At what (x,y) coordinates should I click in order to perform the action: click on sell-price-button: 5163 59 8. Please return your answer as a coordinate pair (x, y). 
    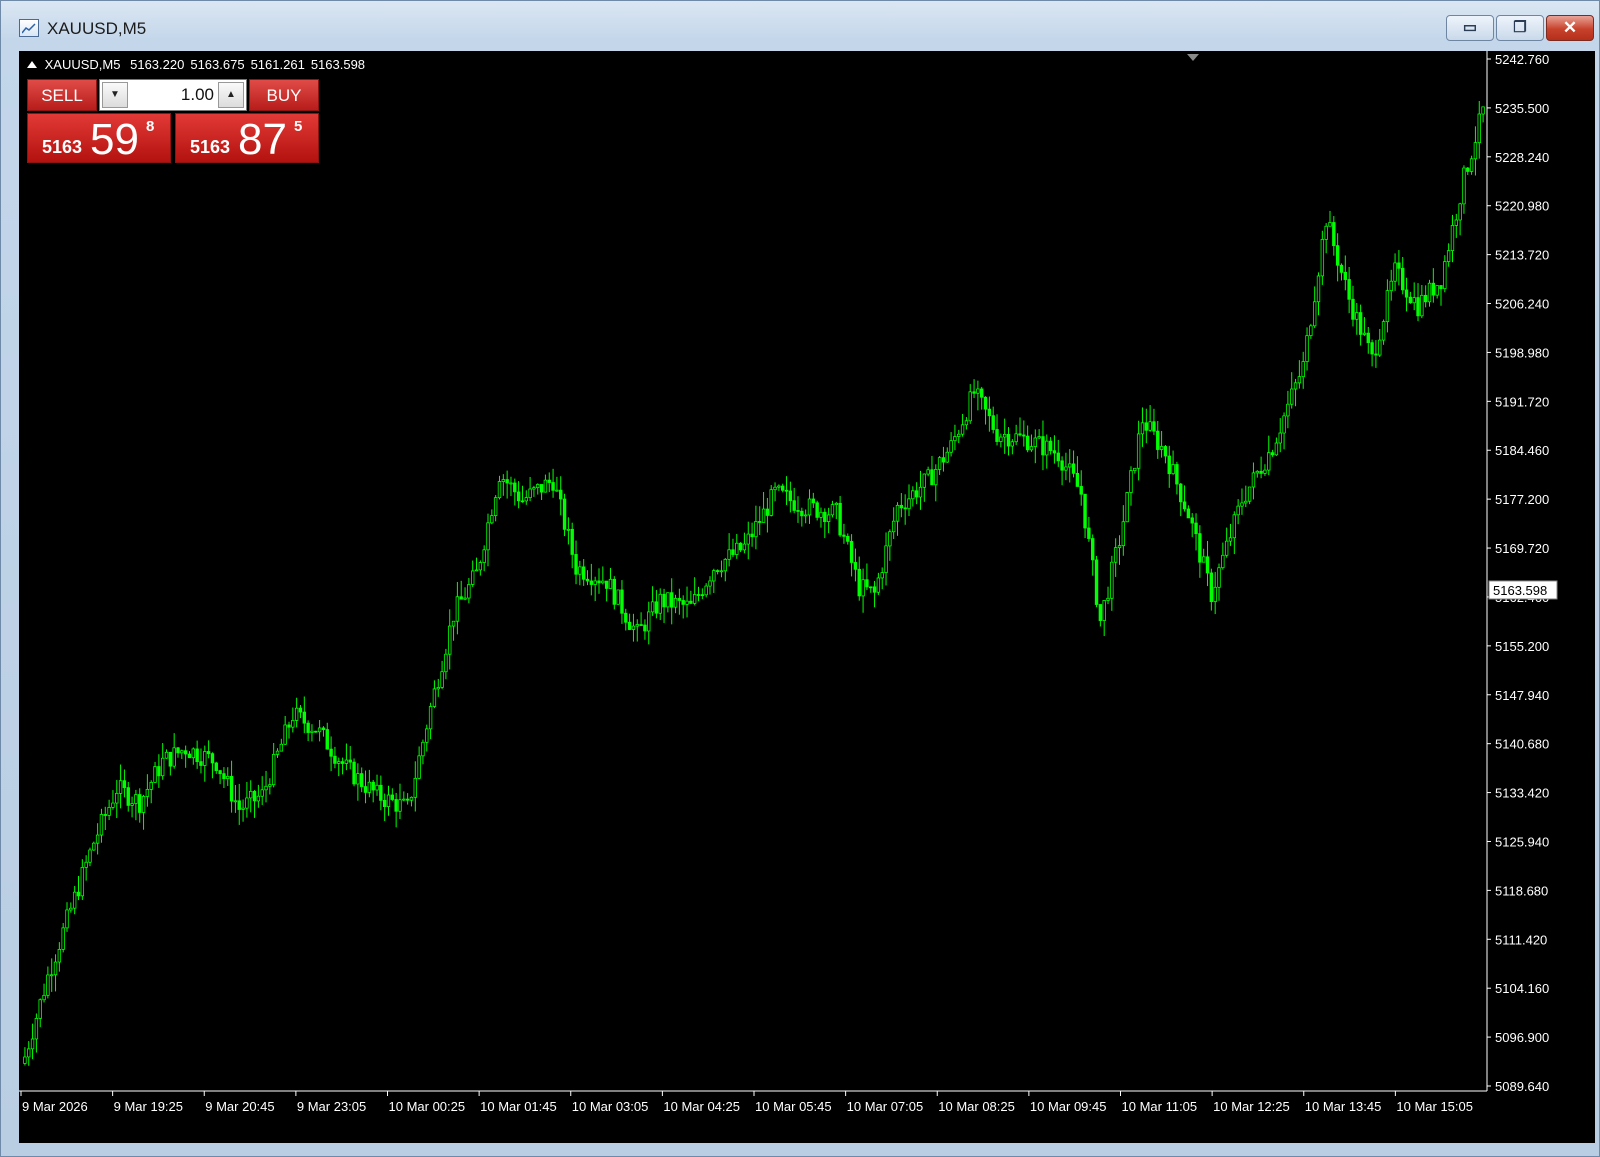
    Looking at the image, I should click on (99, 138).